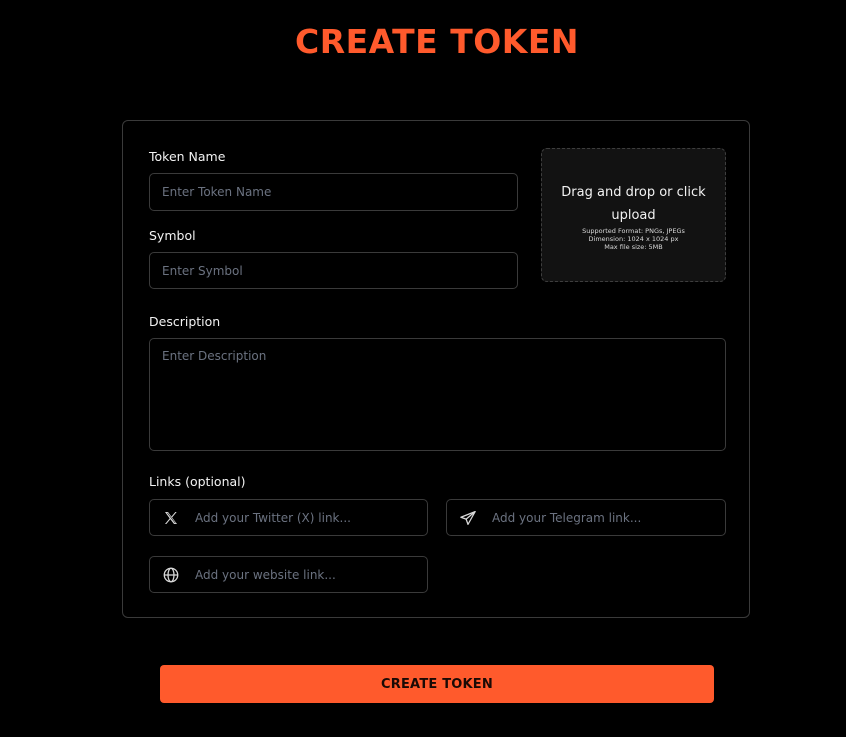 This screenshot has height=737, width=846. I want to click on globe-icon, so click(171, 575).